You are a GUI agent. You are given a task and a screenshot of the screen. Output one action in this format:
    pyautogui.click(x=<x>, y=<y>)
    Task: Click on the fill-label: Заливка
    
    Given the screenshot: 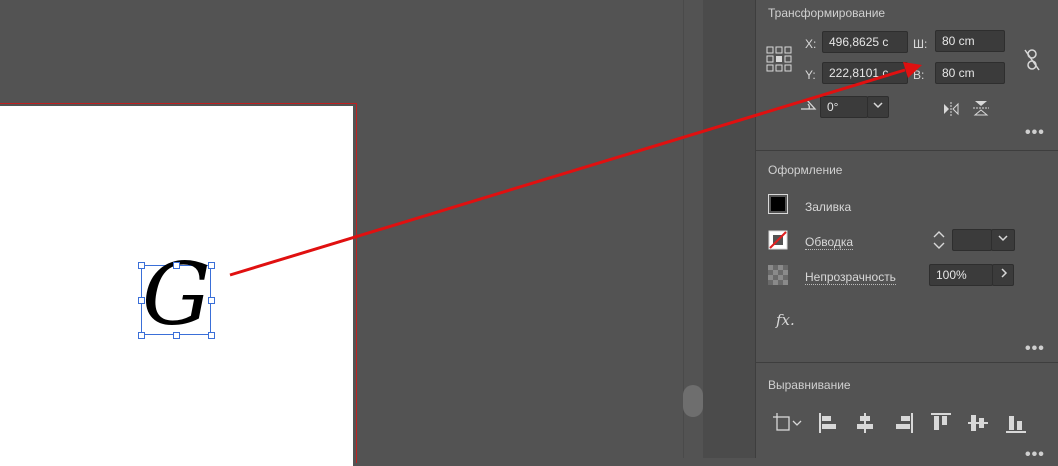 What is the action you would take?
    pyautogui.click(x=828, y=207)
    